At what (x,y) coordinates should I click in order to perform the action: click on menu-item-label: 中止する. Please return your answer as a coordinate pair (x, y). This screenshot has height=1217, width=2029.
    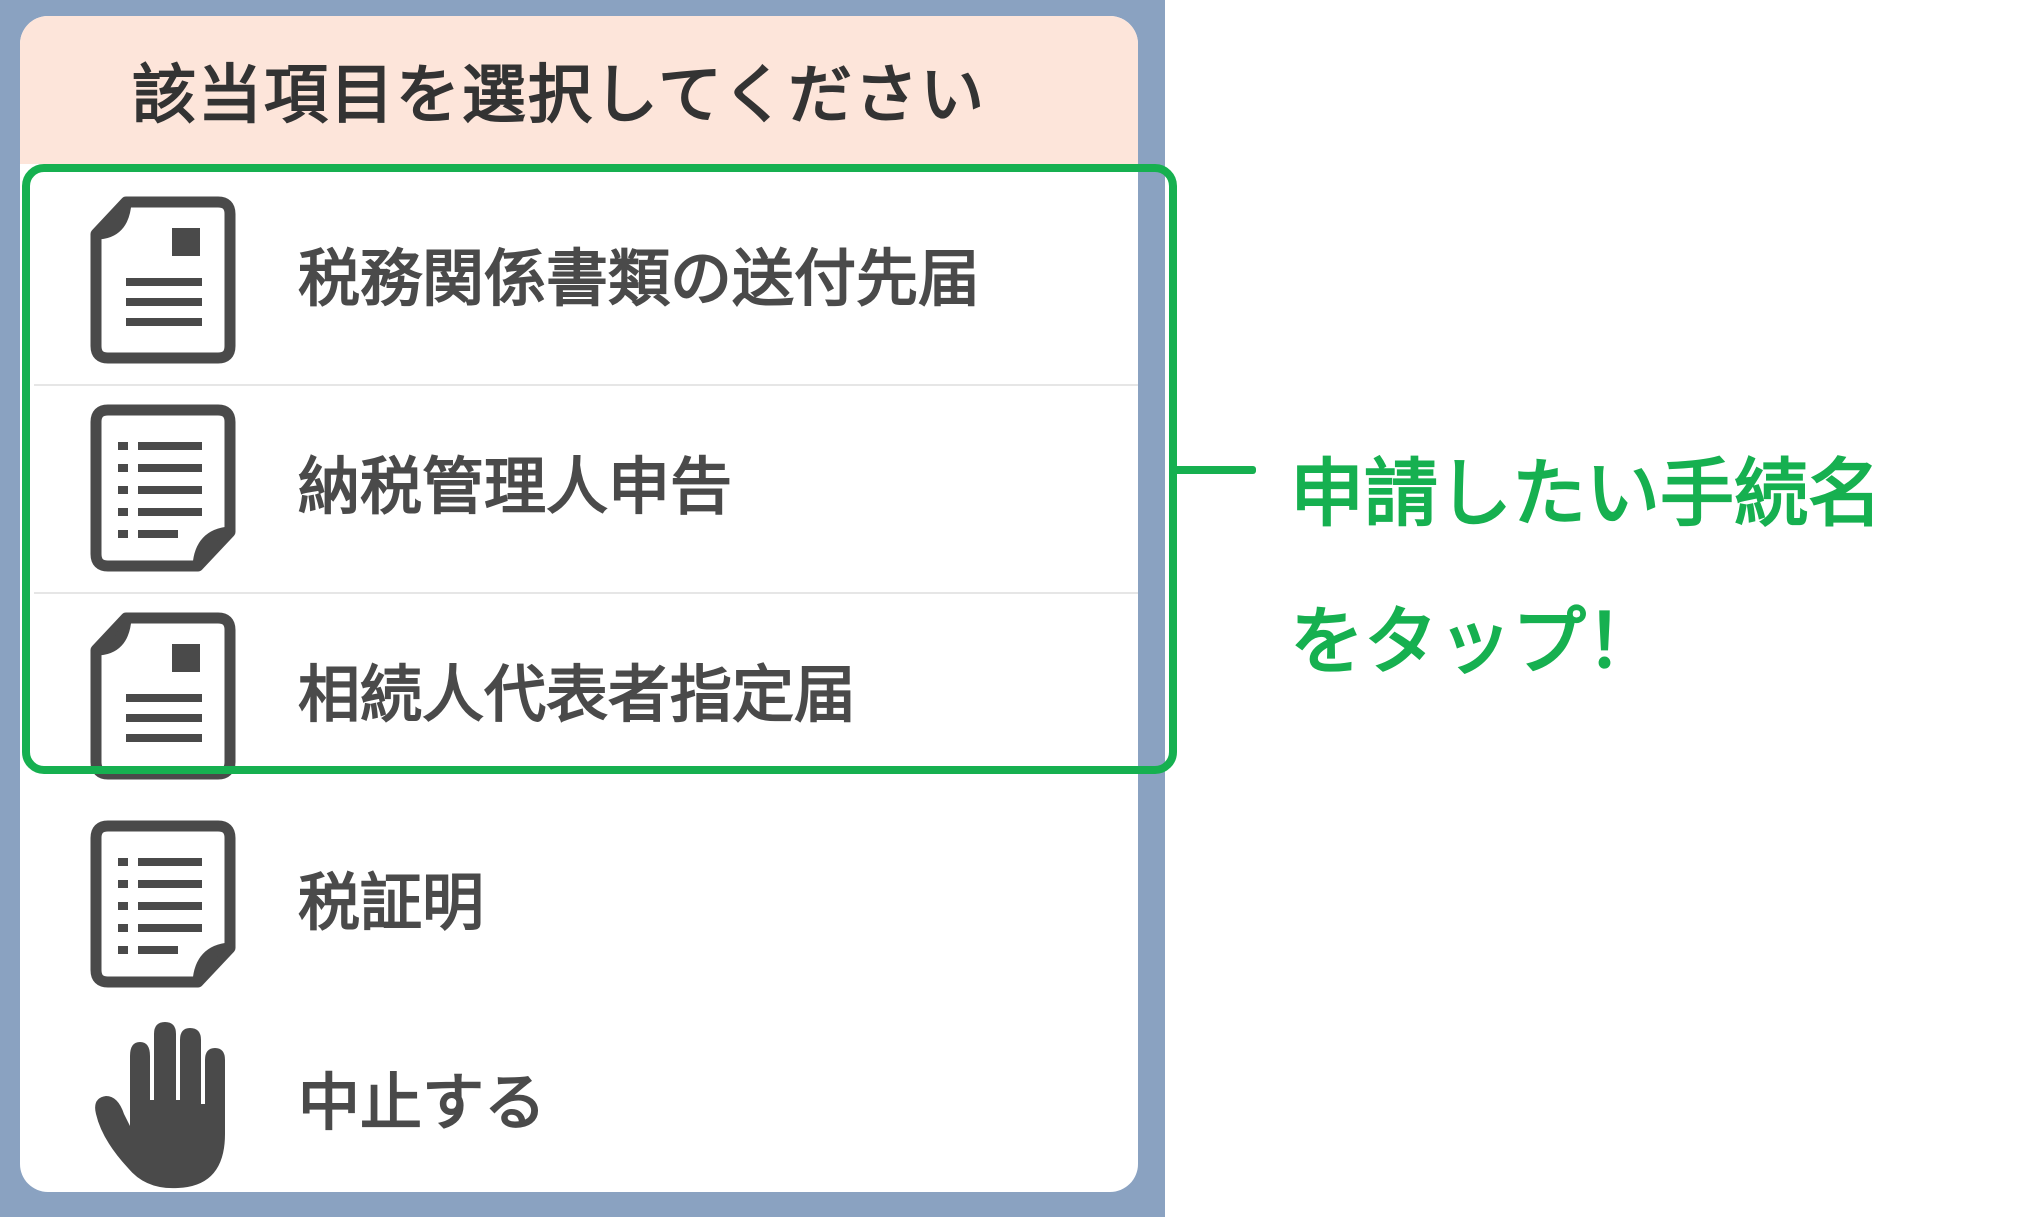
    Looking at the image, I should click on (422, 1102).